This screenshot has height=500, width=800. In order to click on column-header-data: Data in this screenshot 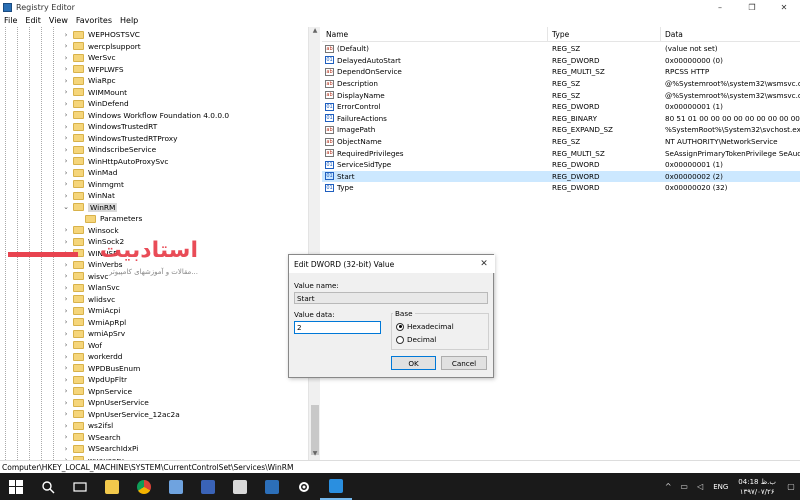, I will do `click(730, 34)`.